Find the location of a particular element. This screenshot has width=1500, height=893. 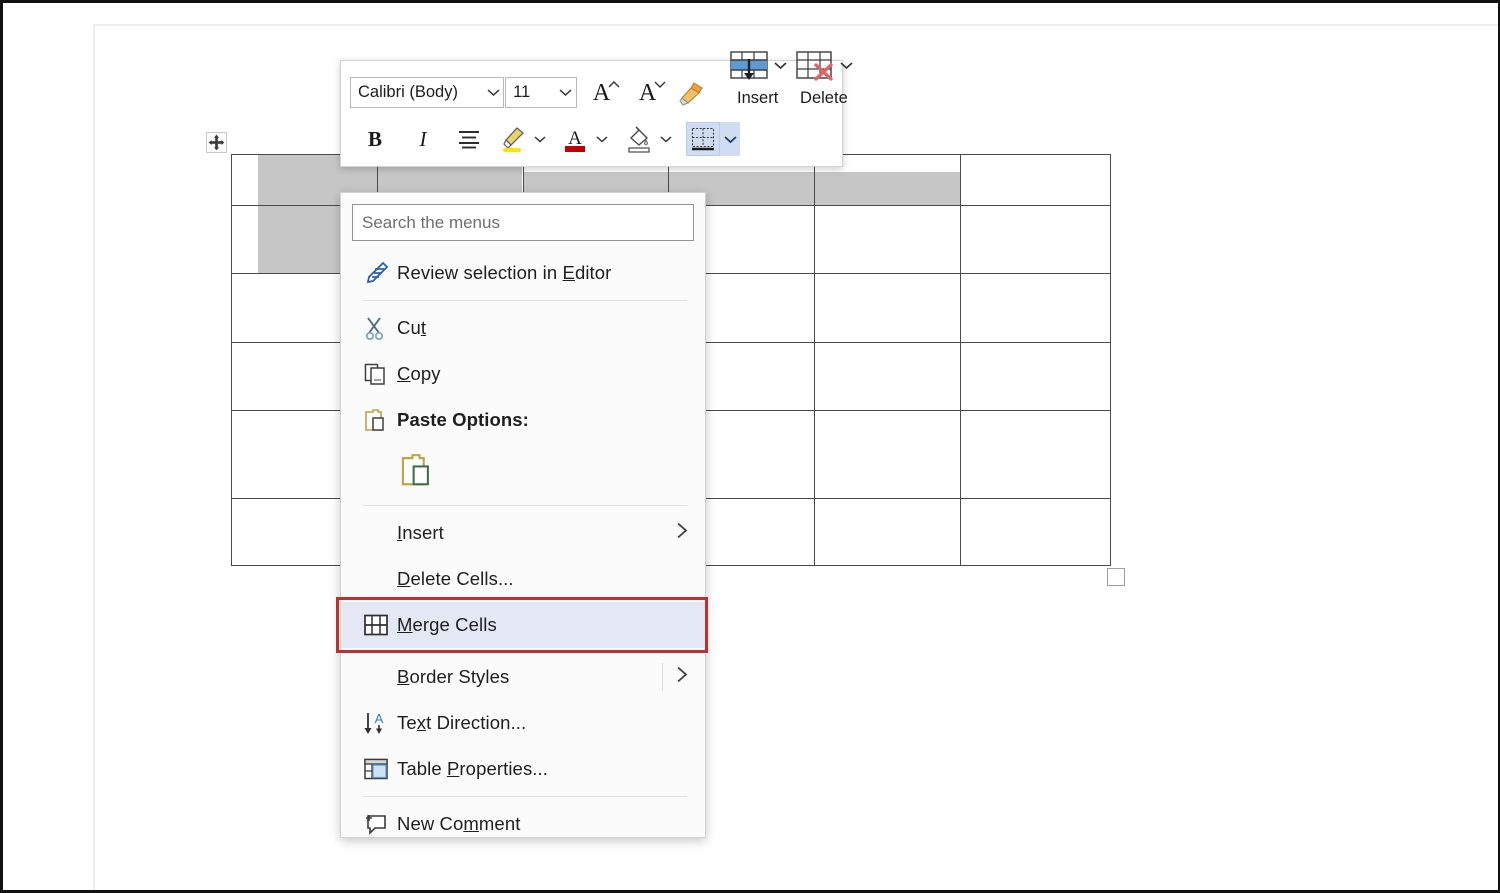

menu-item-copy: Copy is located at coordinates (523, 374).